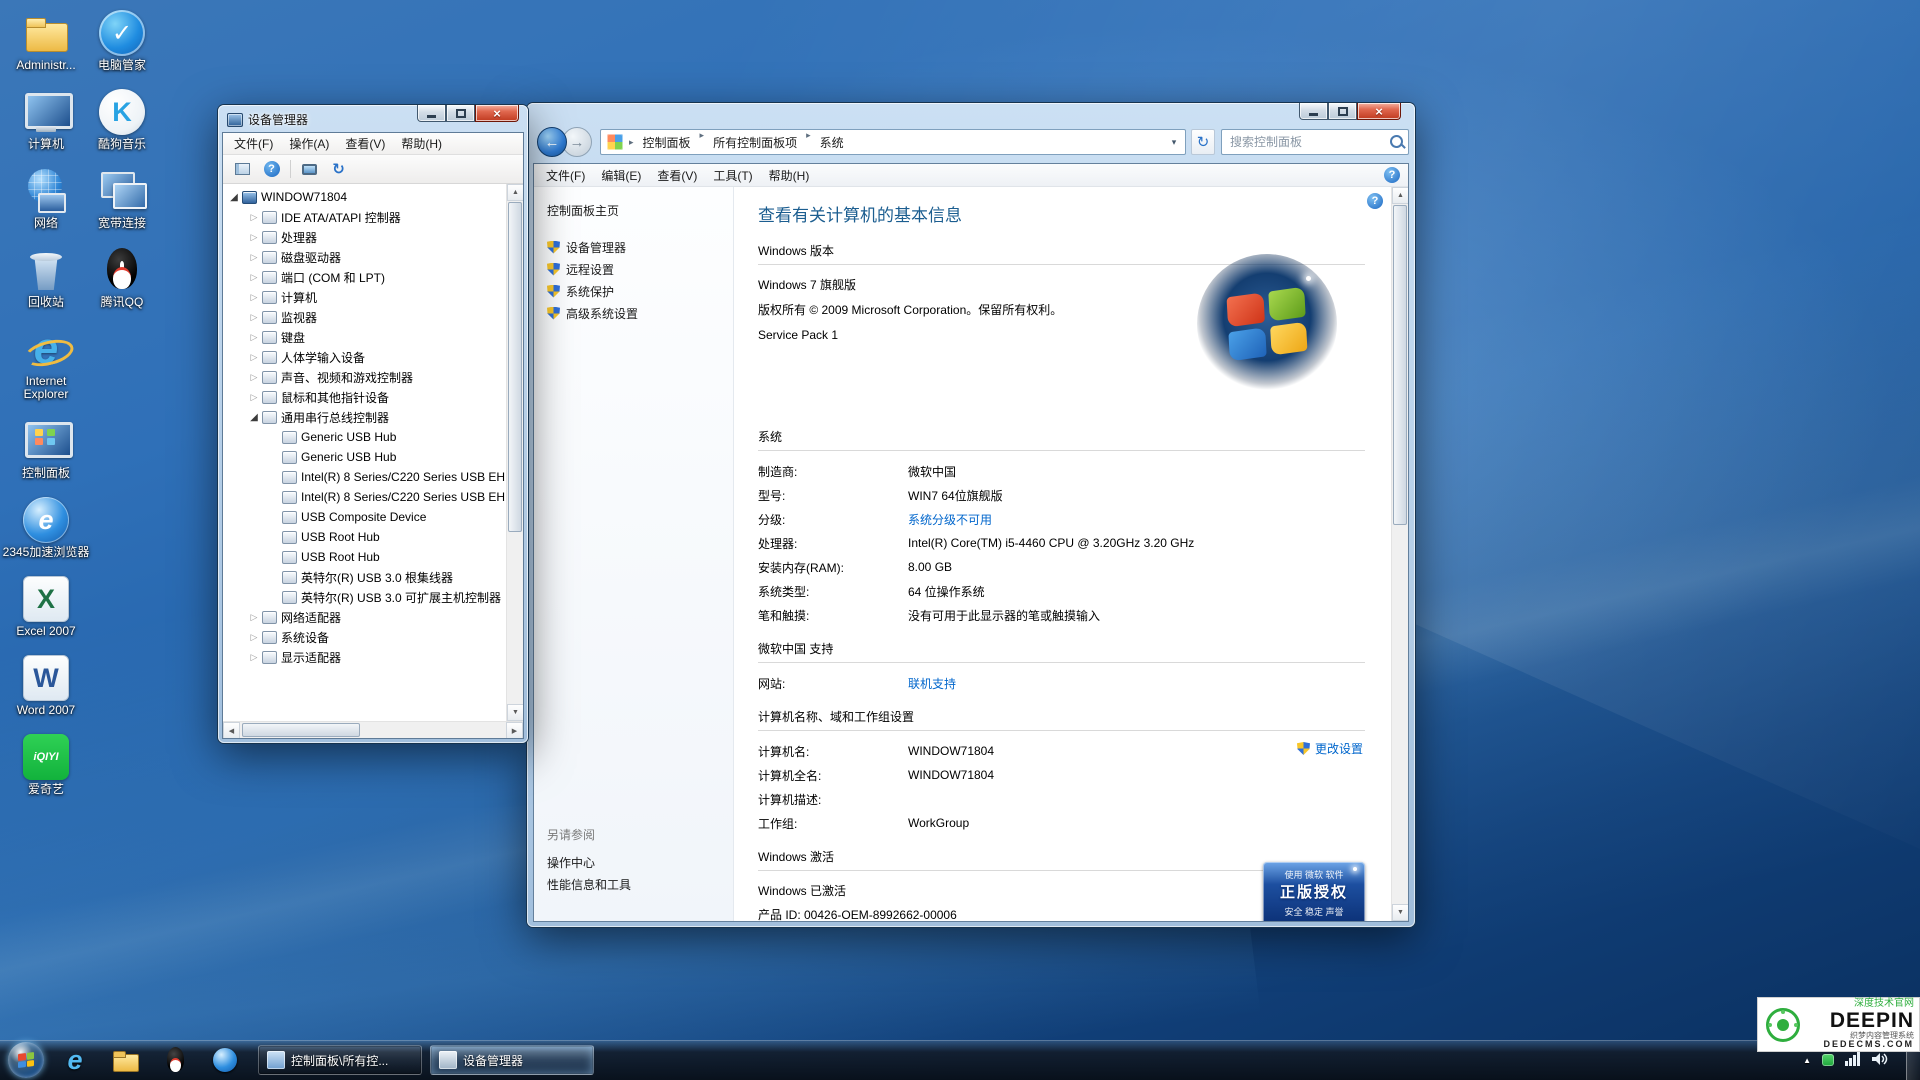 This screenshot has width=1920, height=1080. What do you see at coordinates (512, 1060) in the screenshot?
I see `taskbar-button: 设备管理器` at bounding box center [512, 1060].